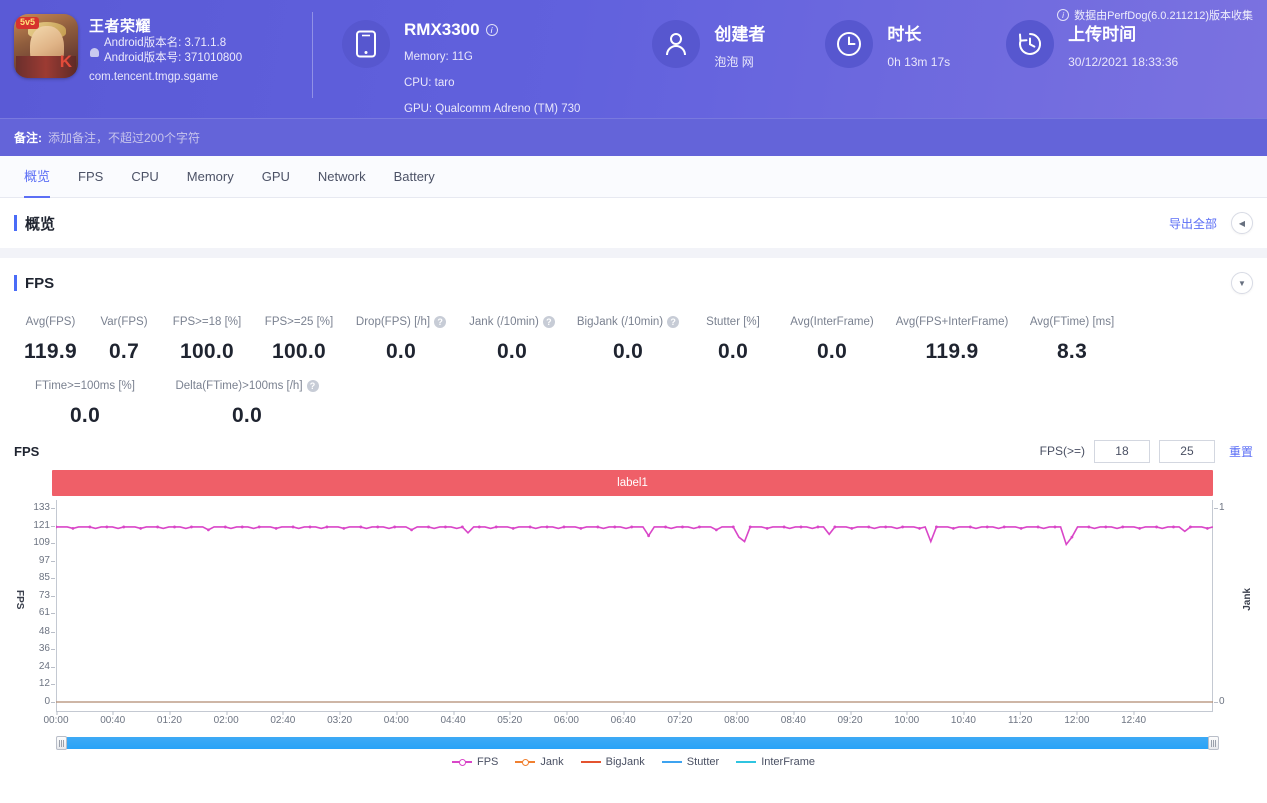  Describe the element at coordinates (37, 701) in the screenshot. I see `y-tick-label: 0` at that location.